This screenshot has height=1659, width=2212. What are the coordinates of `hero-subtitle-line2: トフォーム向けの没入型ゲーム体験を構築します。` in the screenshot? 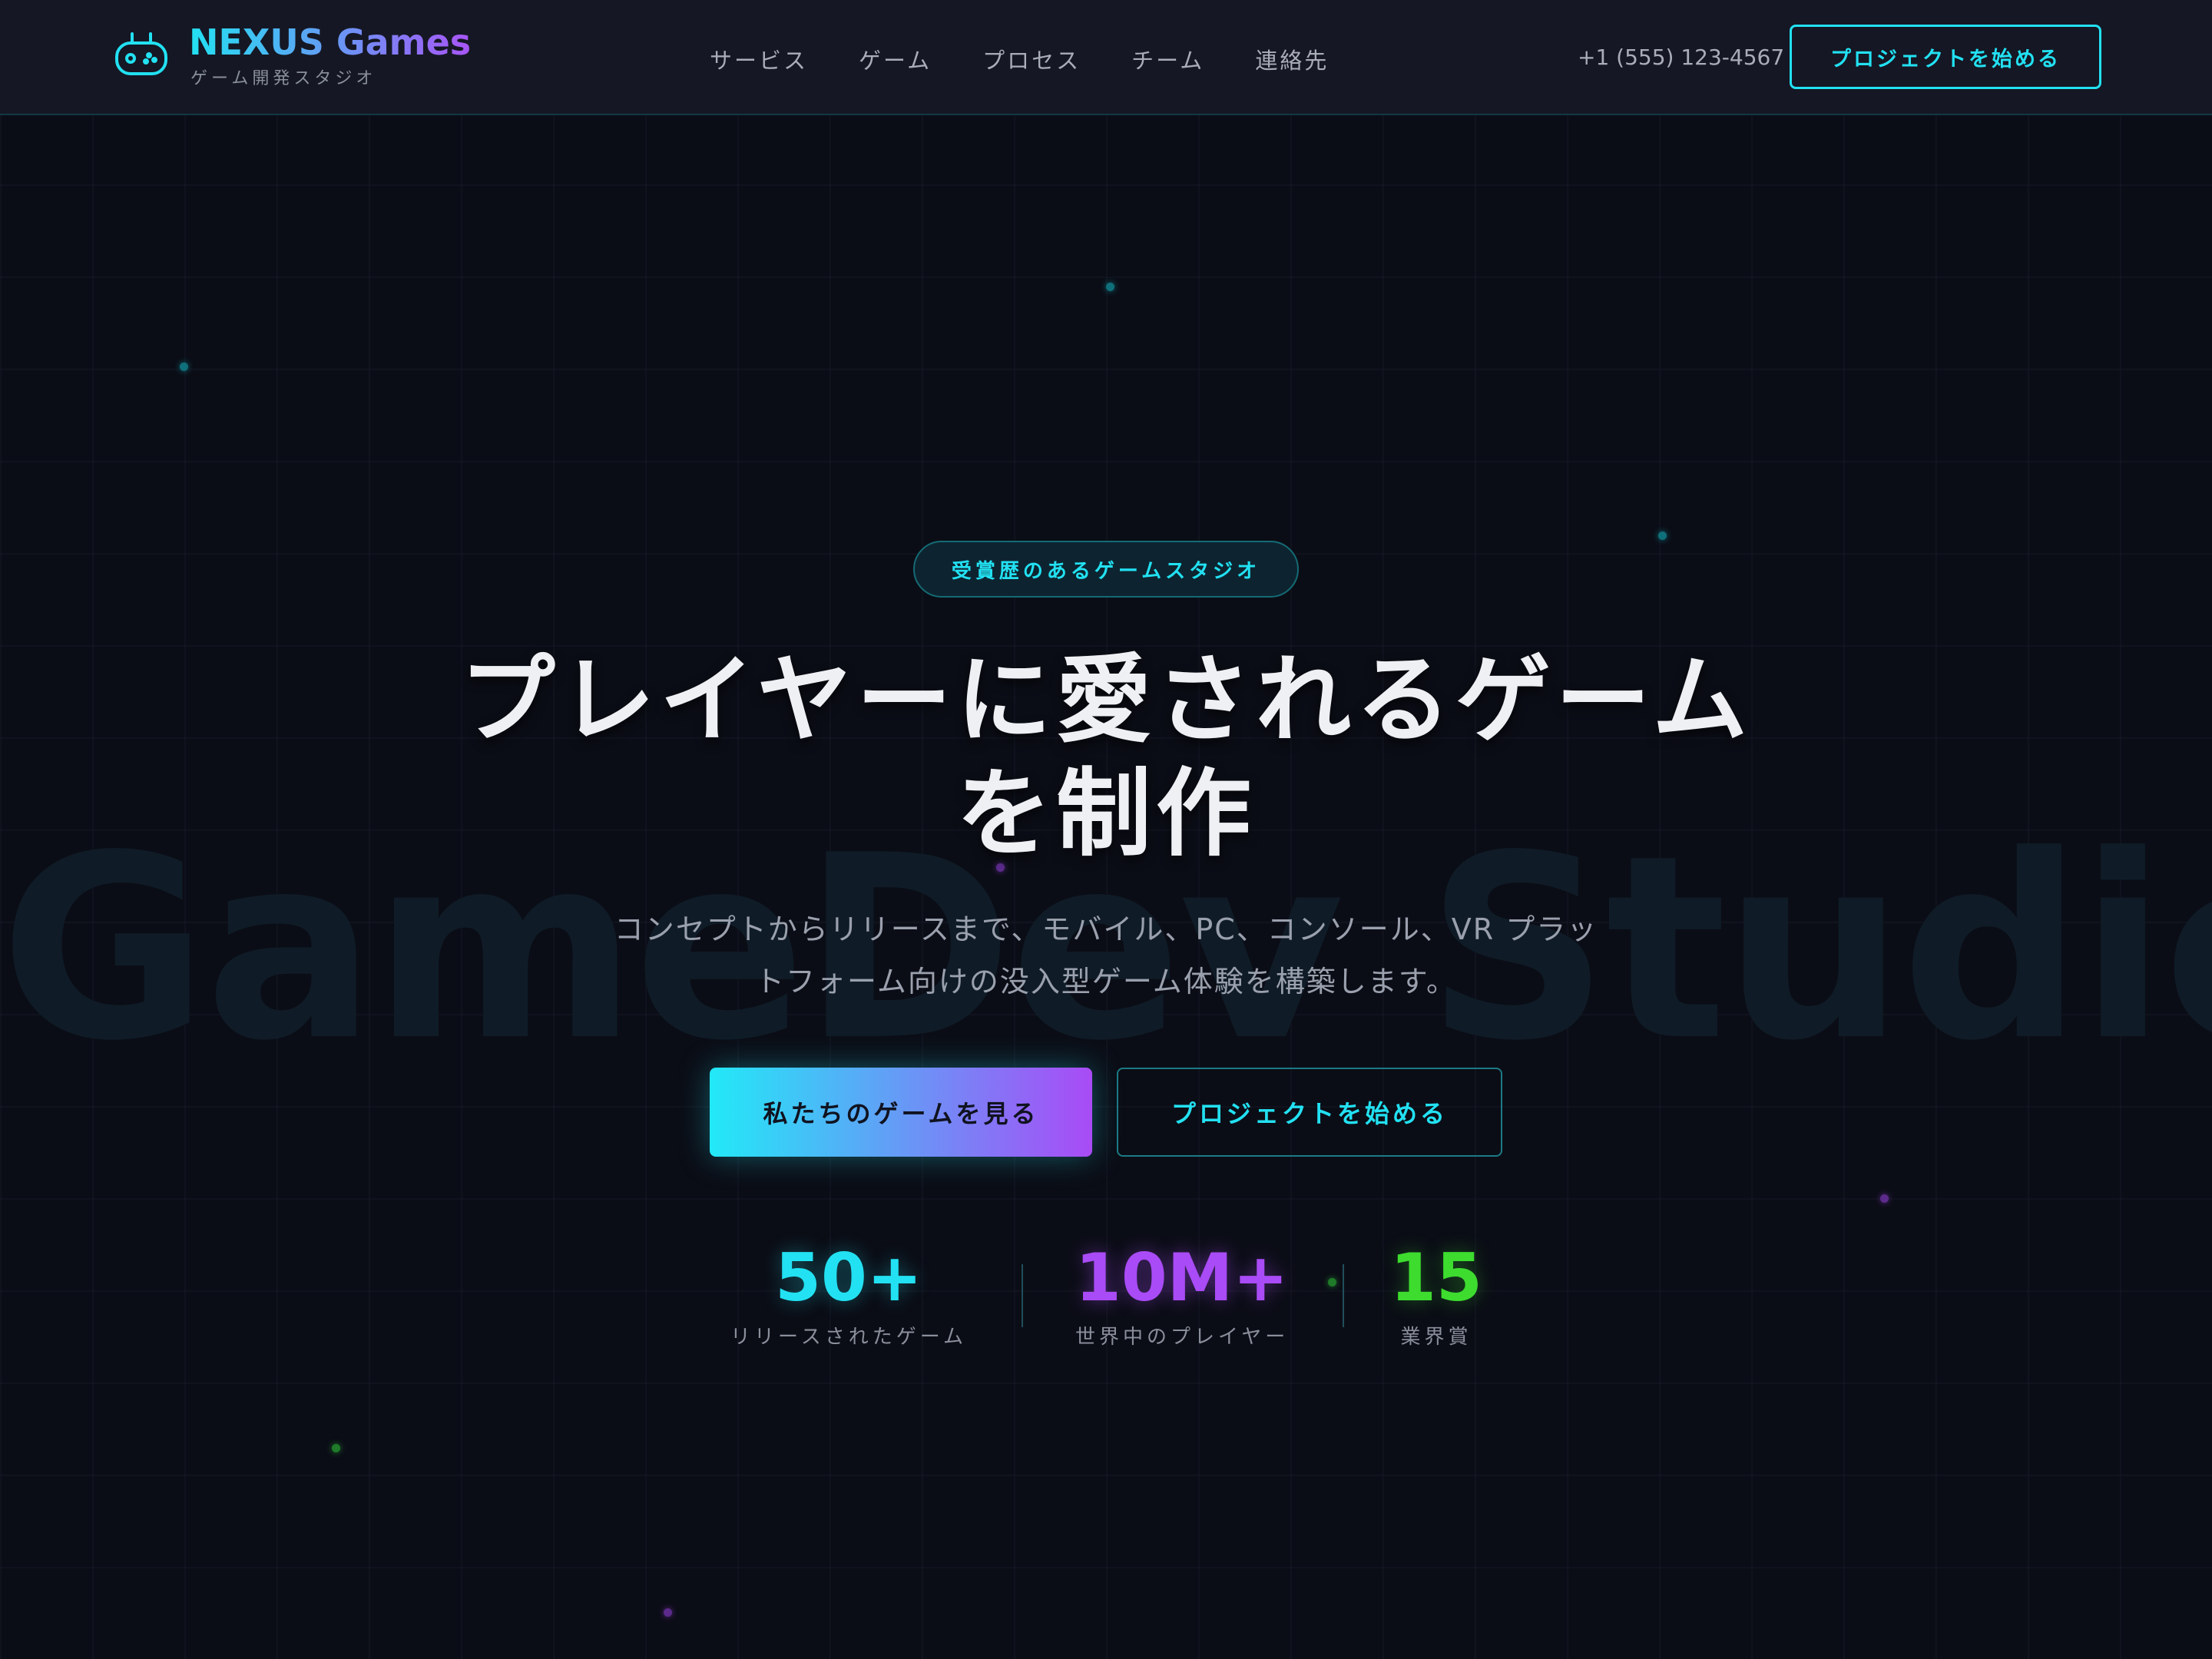 It's located at (1106, 981).